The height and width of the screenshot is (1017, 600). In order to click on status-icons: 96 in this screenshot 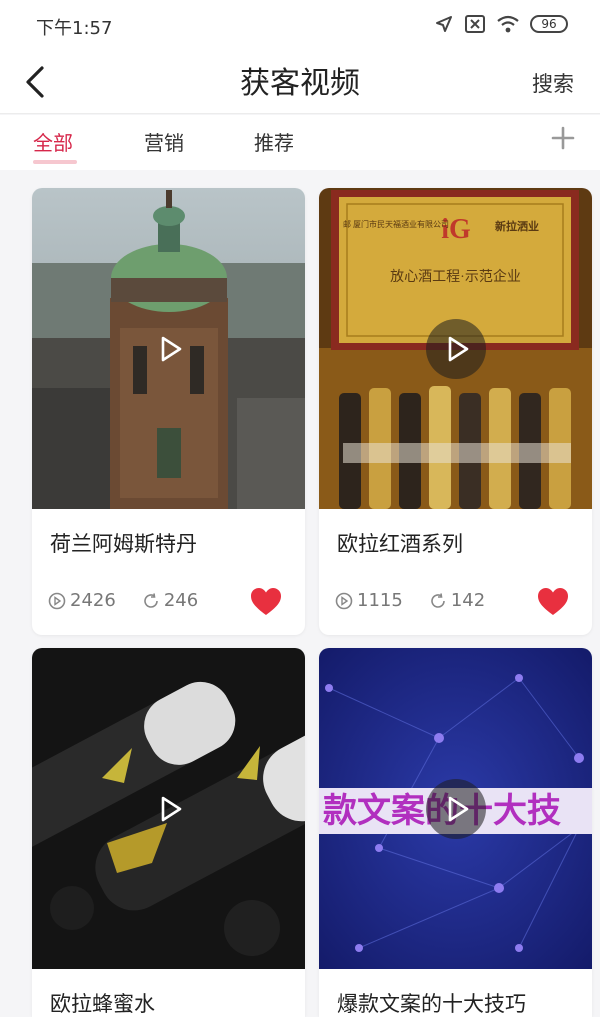, I will do `click(501, 24)`.